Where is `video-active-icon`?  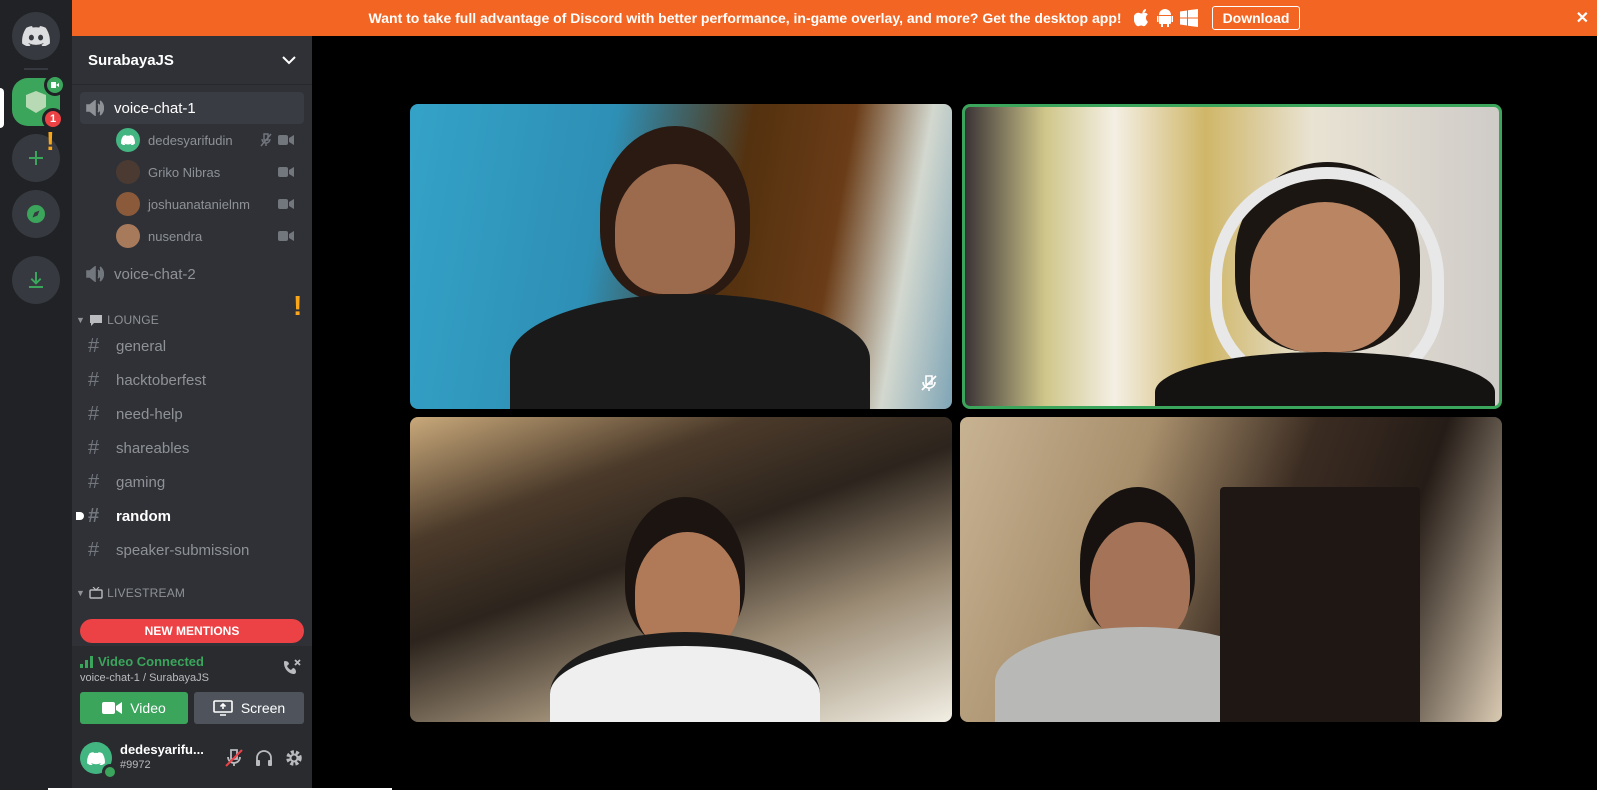 video-active-icon is located at coordinates (55, 85).